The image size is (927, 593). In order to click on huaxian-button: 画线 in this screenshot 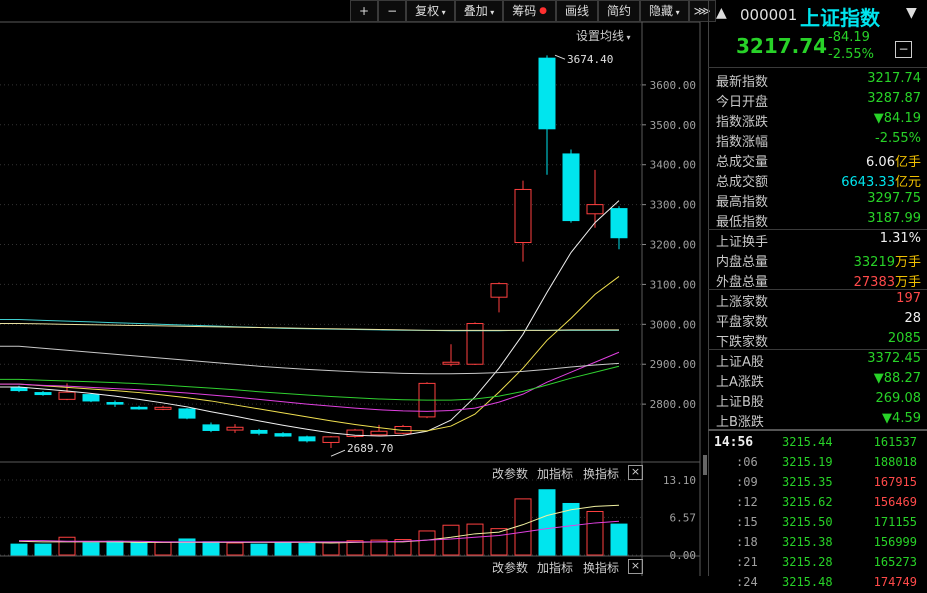, I will do `click(577, 11)`.